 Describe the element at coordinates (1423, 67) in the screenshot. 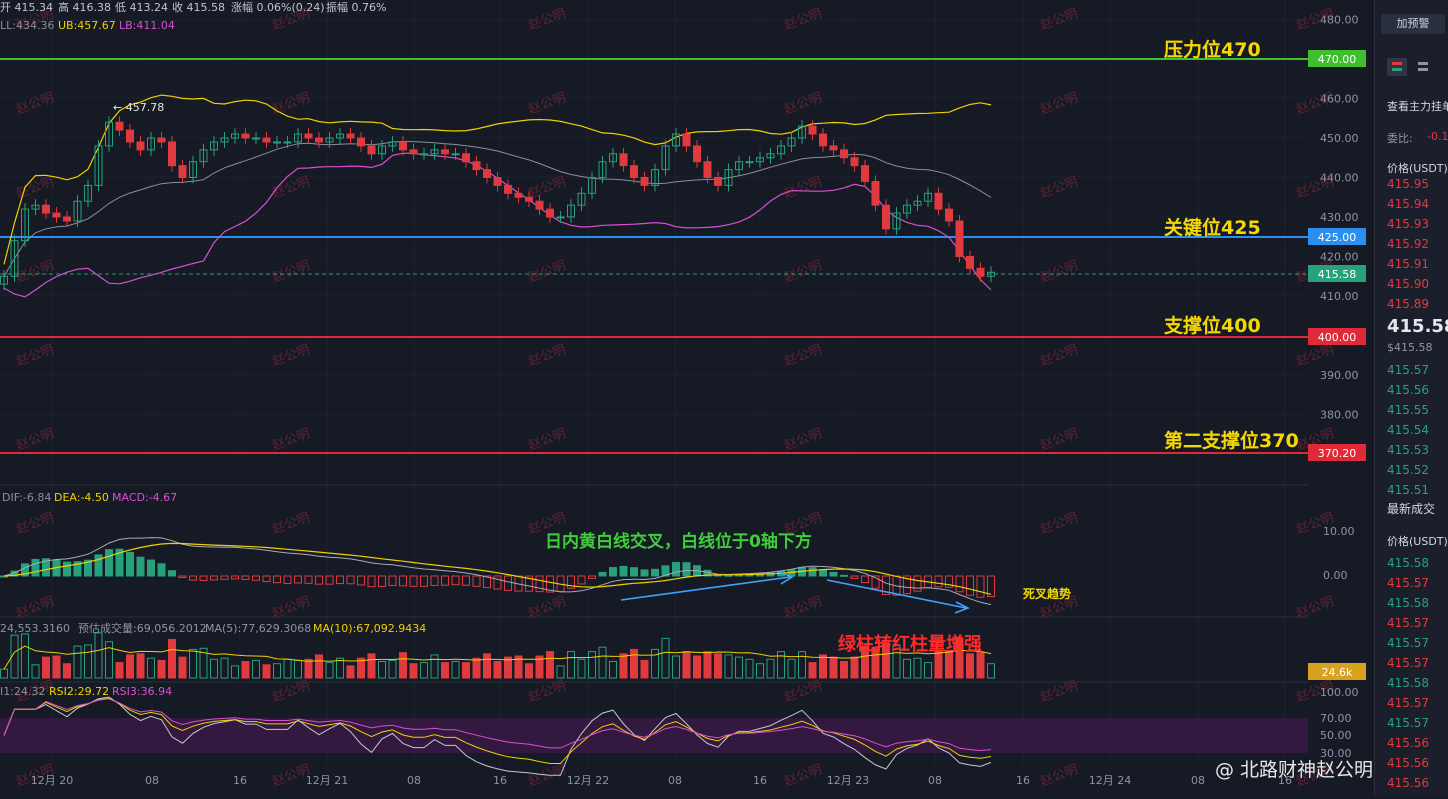

I see `orderbook-bids-icon` at that location.